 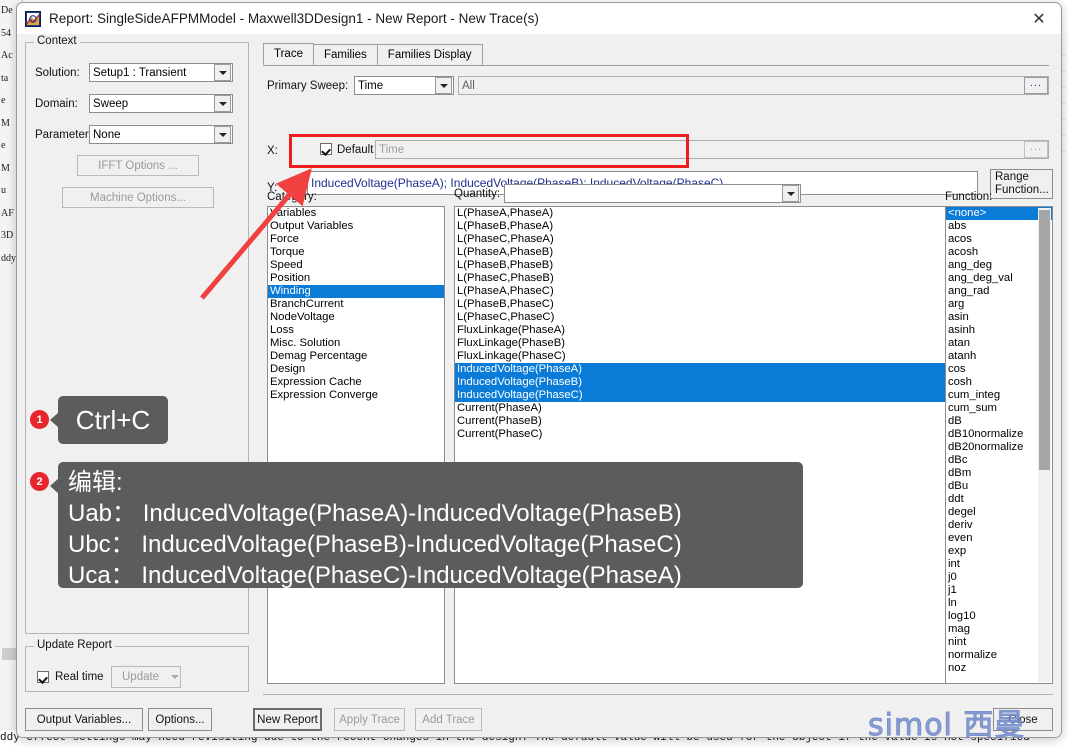 What do you see at coordinates (287, 719) in the screenshot?
I see `new-report-button: New Report` at bounding box center [287, 719].